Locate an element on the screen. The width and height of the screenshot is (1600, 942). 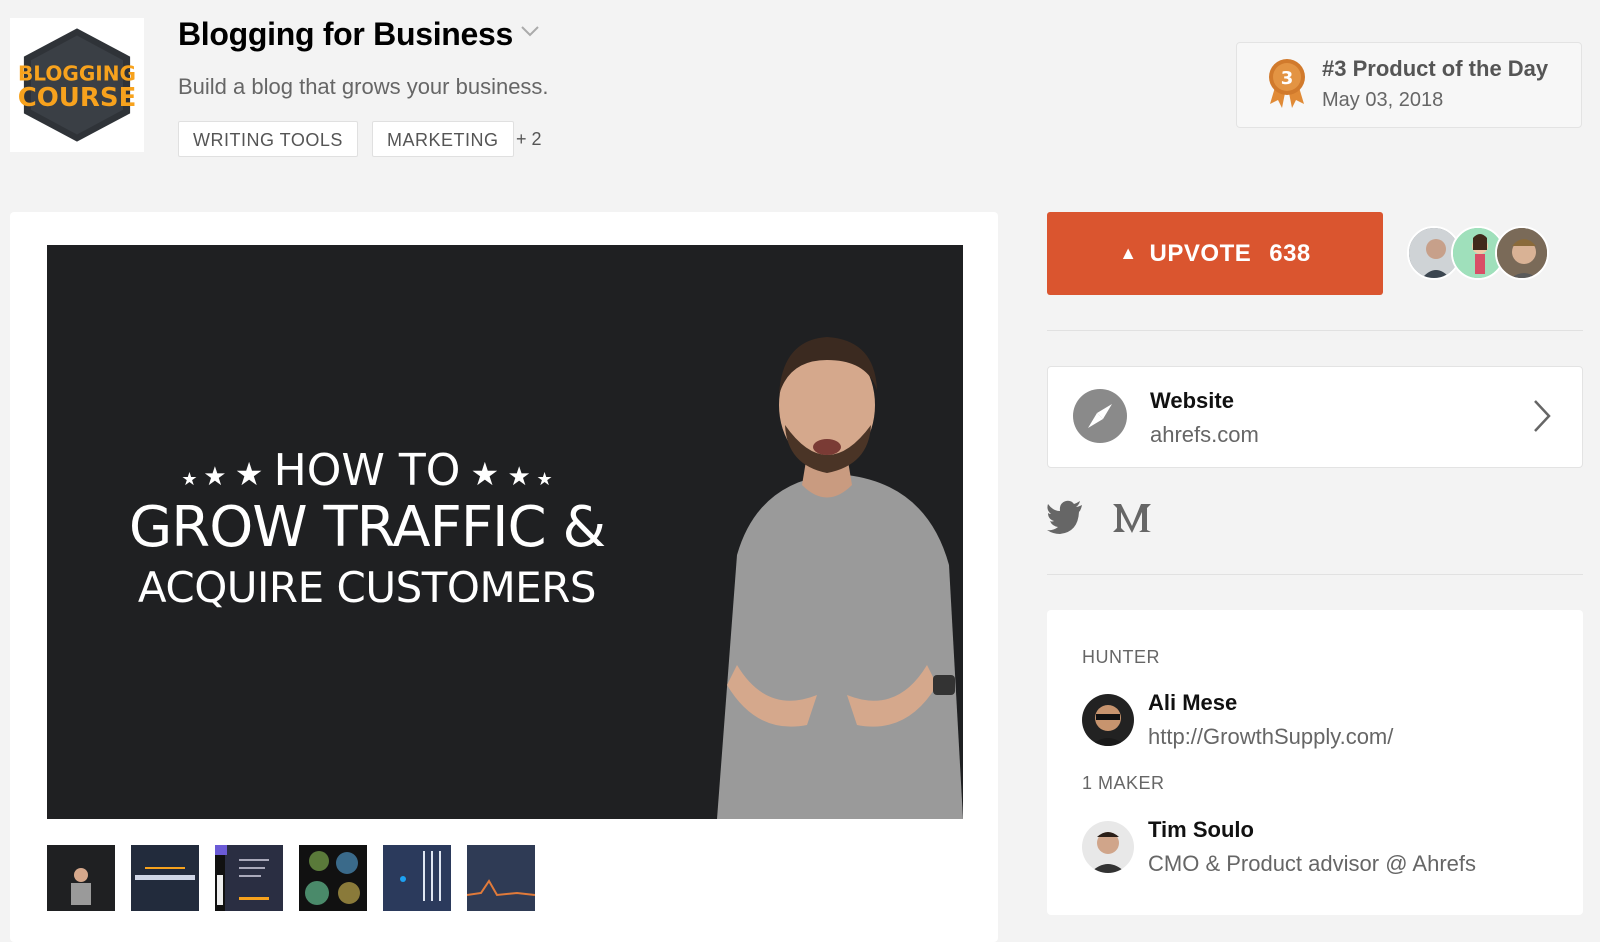
upvote-button: ▲ UPVOTE 638 is located at coordinates (1215, 253).